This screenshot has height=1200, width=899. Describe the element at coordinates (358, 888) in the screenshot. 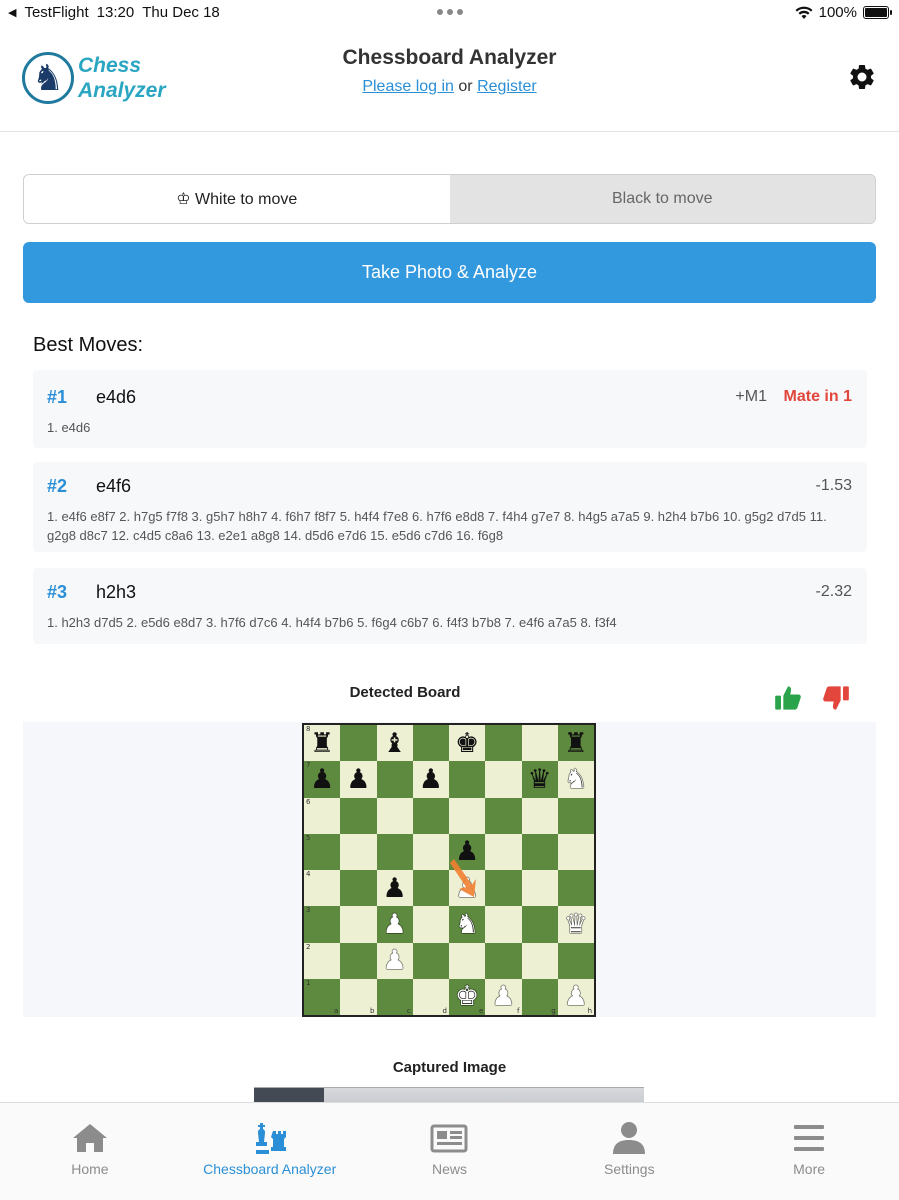

I see `board-square-b4` at that location.